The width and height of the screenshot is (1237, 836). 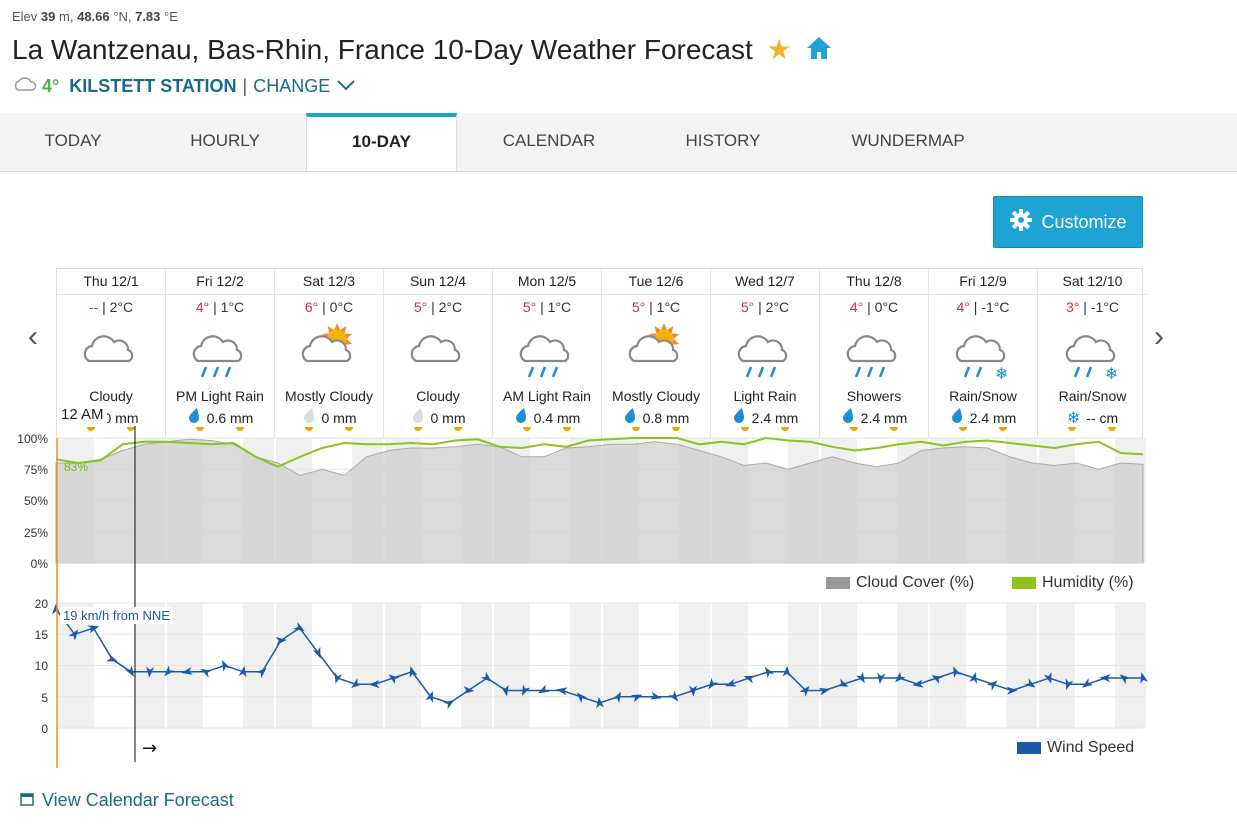 I want to click on legend-wind-speed: Wind Speed, so click(x=1075, y=748).